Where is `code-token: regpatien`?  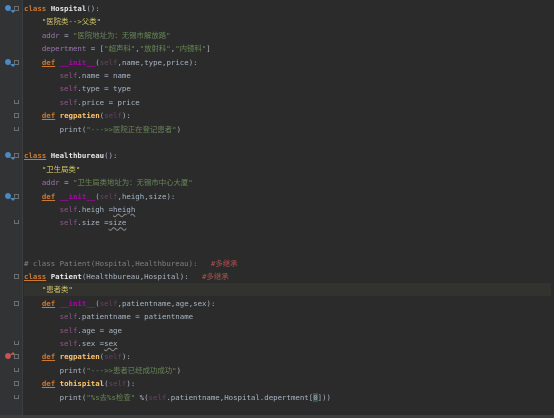 code-token: regpatien is located at coordinates (79, 116).